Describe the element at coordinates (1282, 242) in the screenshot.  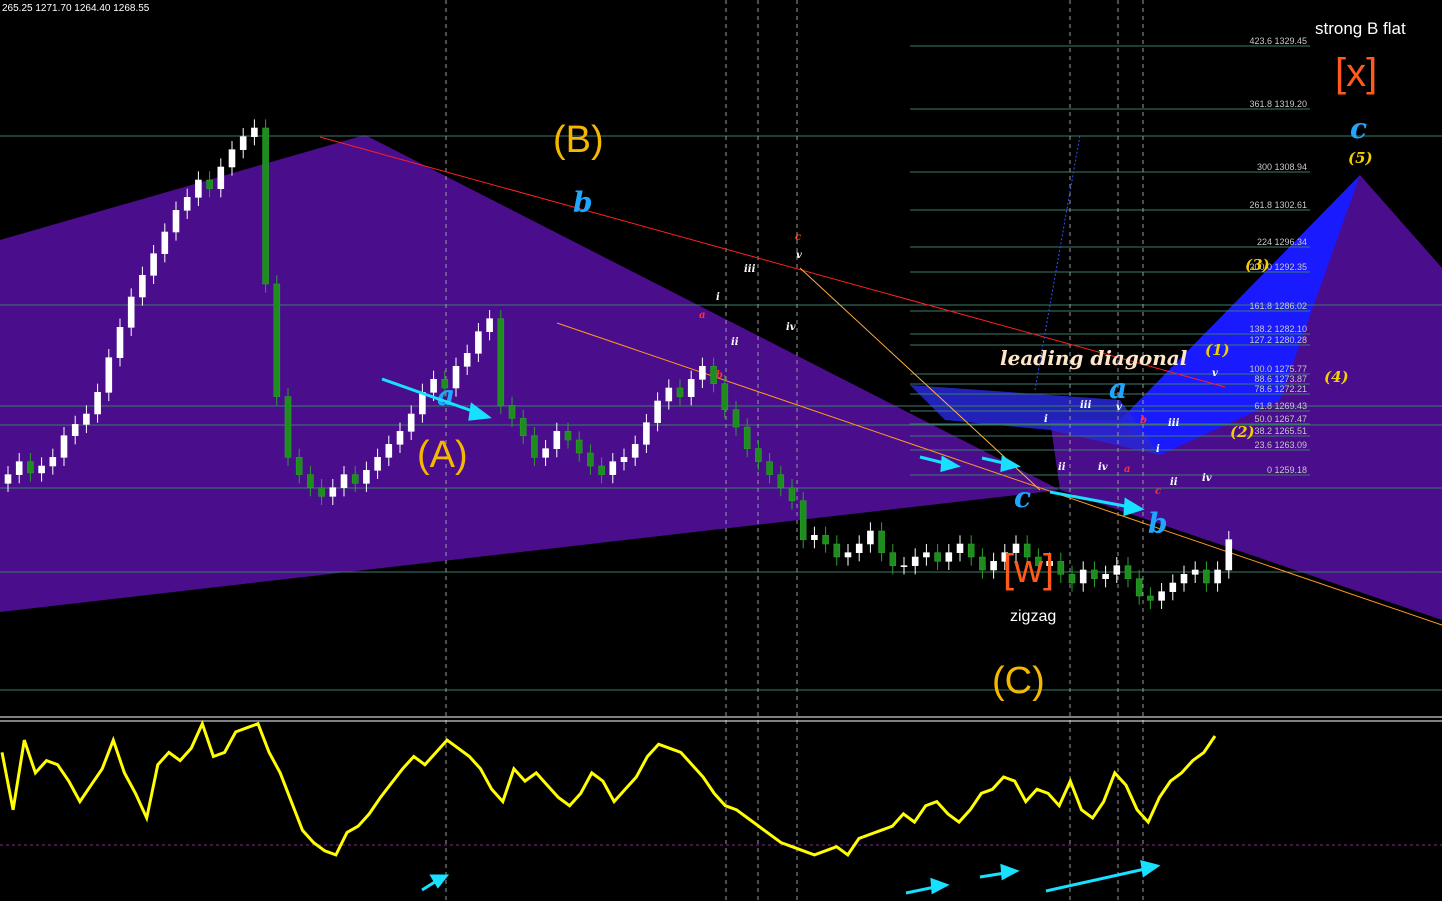
I see `fib-level-label: 224 1296.34` at that location.